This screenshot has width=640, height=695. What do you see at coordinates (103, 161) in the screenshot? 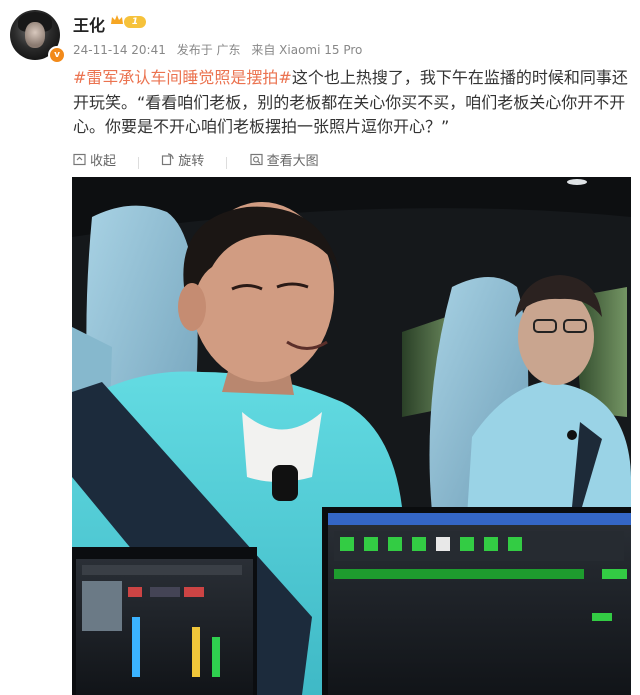
I see `collapse-label: 收起` at bounding box center [103, 161].